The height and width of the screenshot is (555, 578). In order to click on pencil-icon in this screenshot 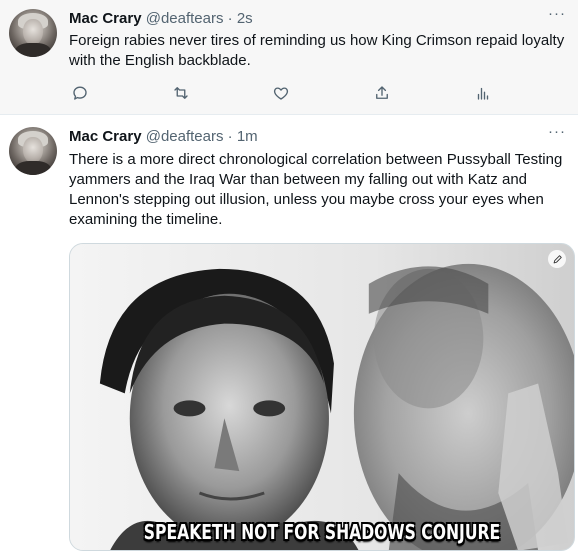, I will do `click(557, 258)`.